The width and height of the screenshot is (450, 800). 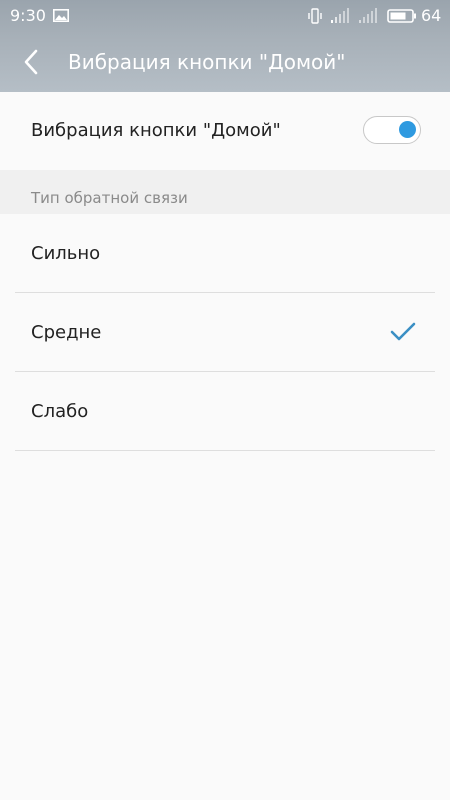 I want to click on section-title: Тип обратной связи, so click(x=109, y=198).